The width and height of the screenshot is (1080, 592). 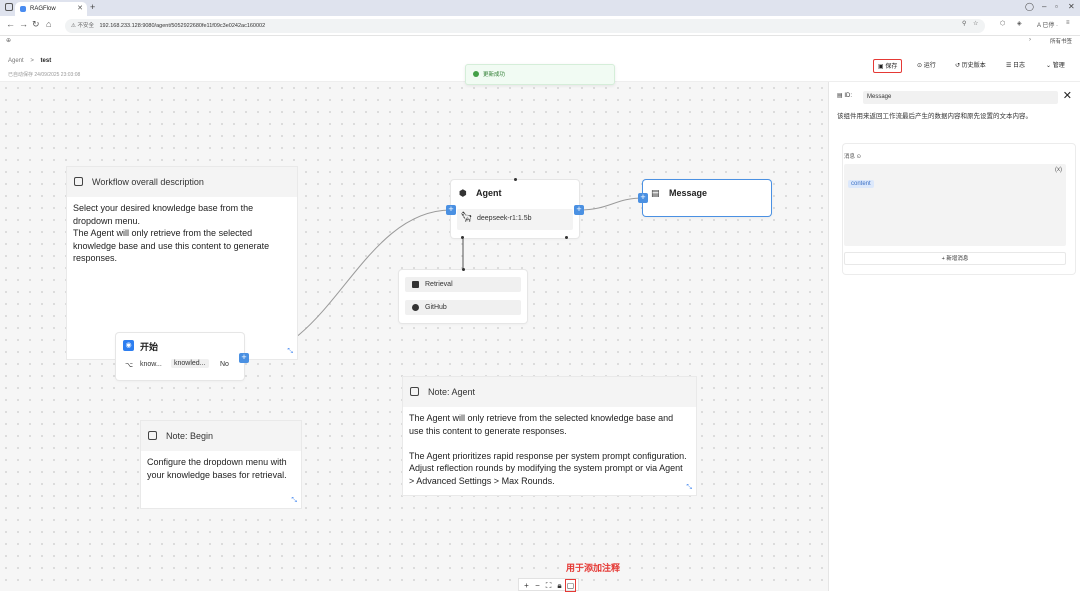 I want to click on restore-icon: ▫, so click(x=1056, y=6).